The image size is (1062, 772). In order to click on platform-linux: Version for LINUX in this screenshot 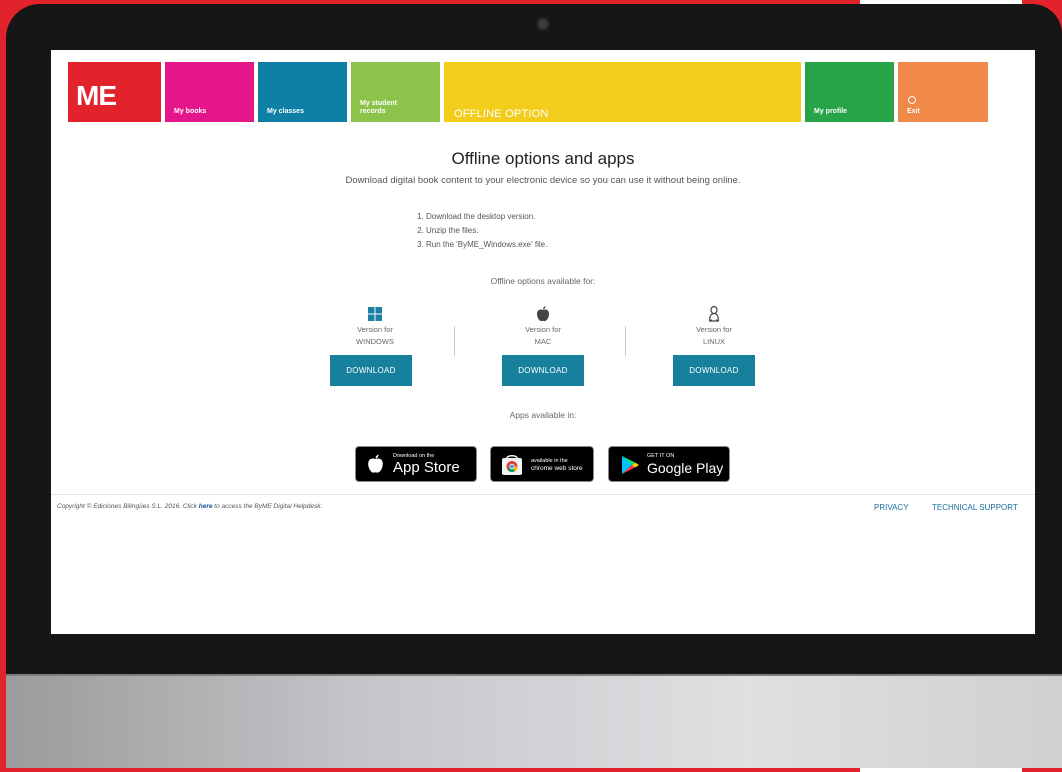, I will do `click(714, 326)`.